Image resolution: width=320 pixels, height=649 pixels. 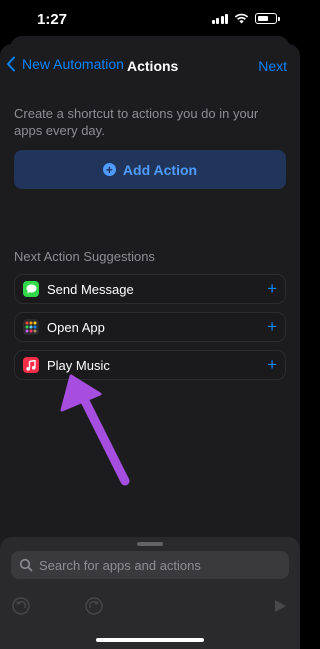 I want to click on add-action-label: Add Action, so click(x=160, y=169).